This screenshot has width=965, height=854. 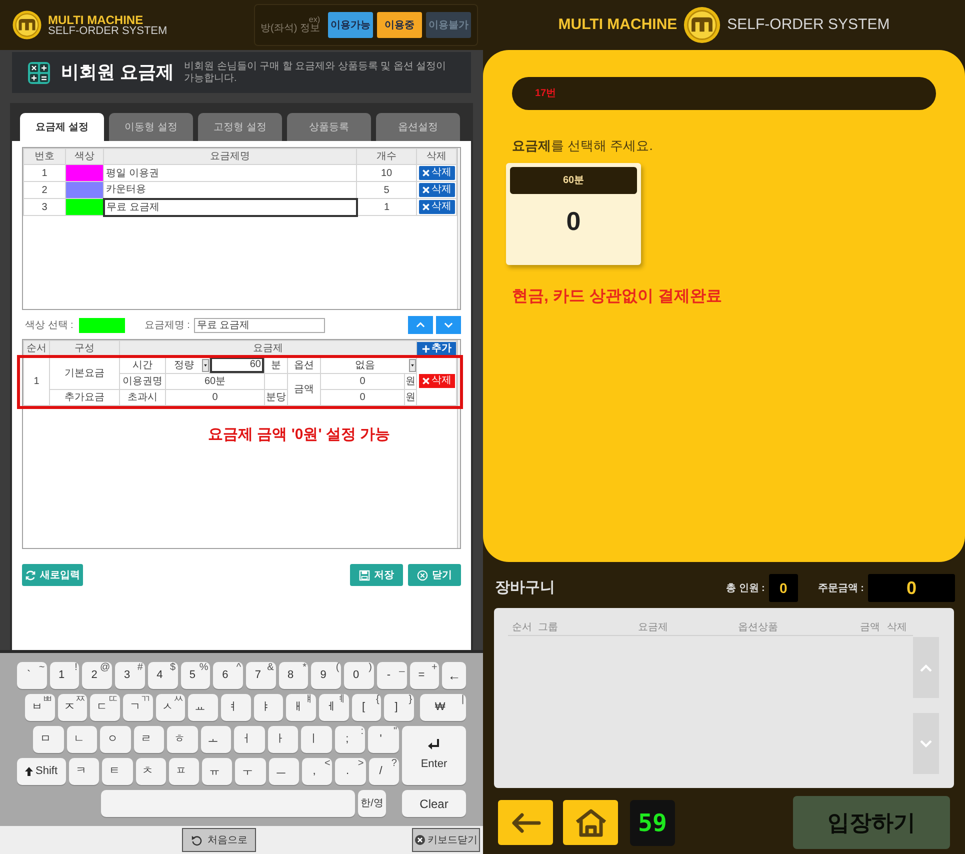 What do you see at coordinates (149, 739) in the screenshot?
I see `key: ㄹ` at bounding box center [149, 739].